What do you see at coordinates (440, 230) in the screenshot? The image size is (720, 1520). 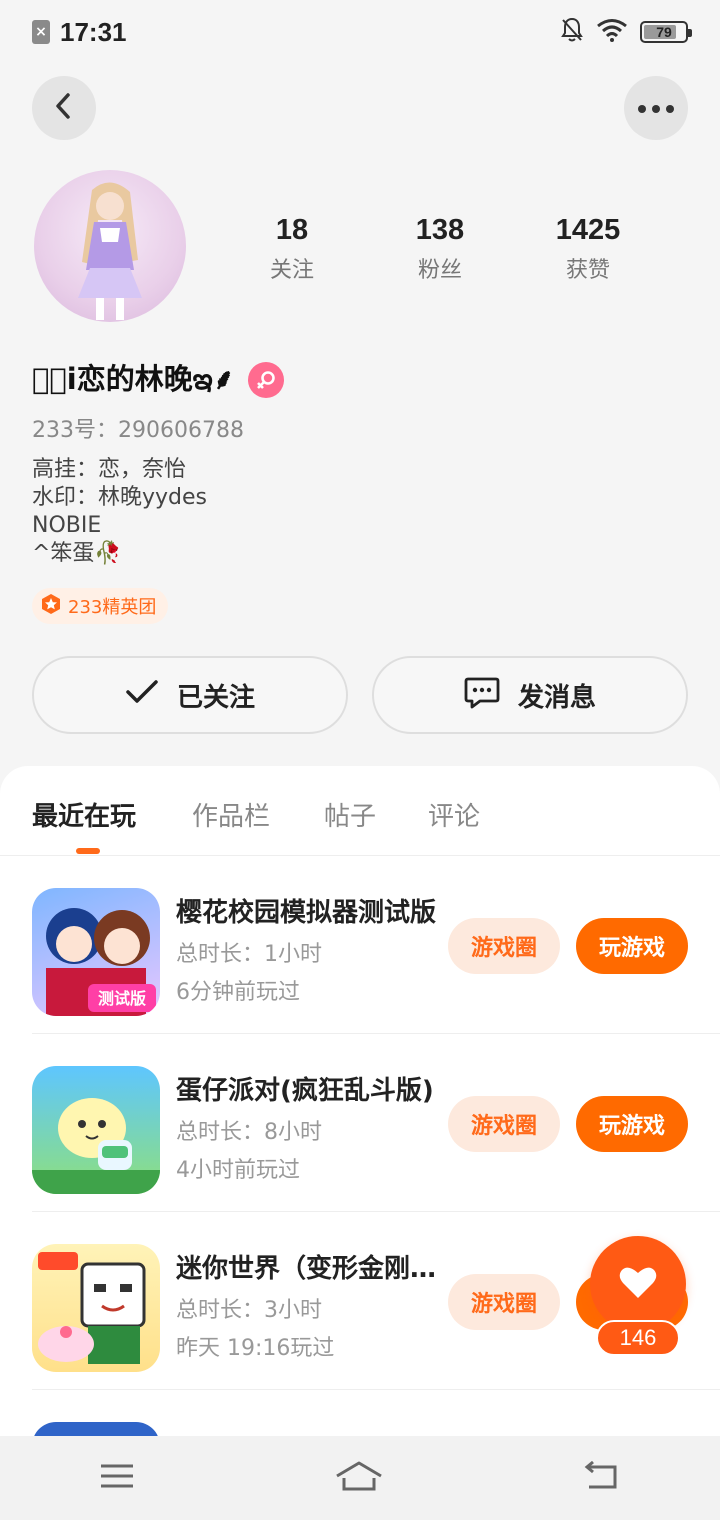 I see `followers-count: 138` at bounding box center [440, 230].